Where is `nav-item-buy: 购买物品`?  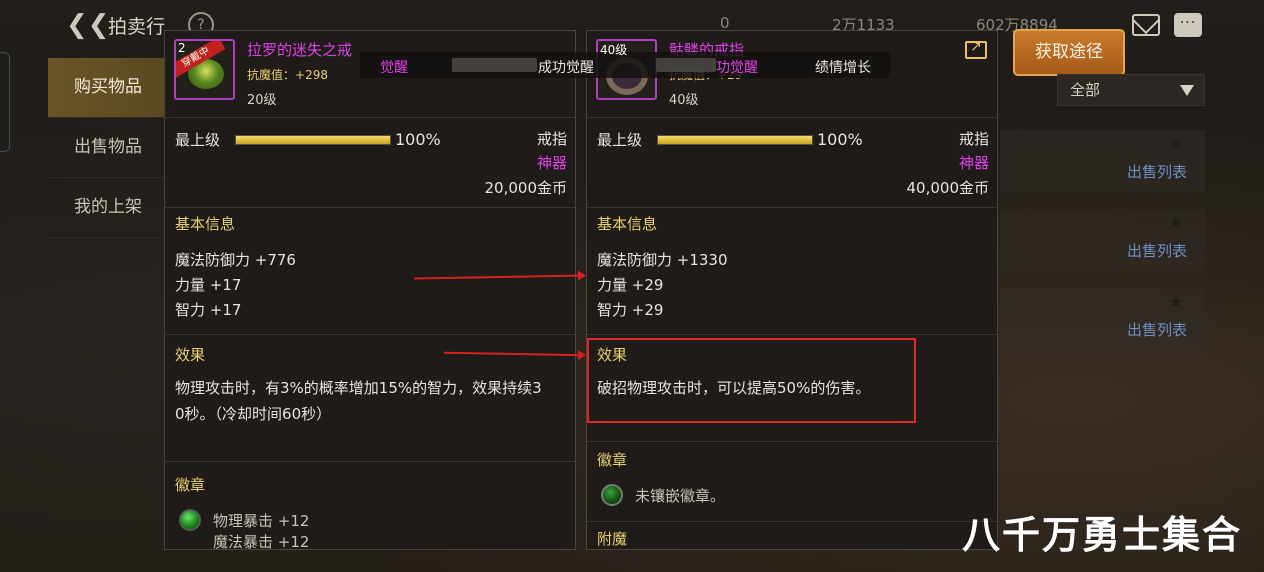 nav-item-buy: 购买物品 is located at coordinates (112, 88).